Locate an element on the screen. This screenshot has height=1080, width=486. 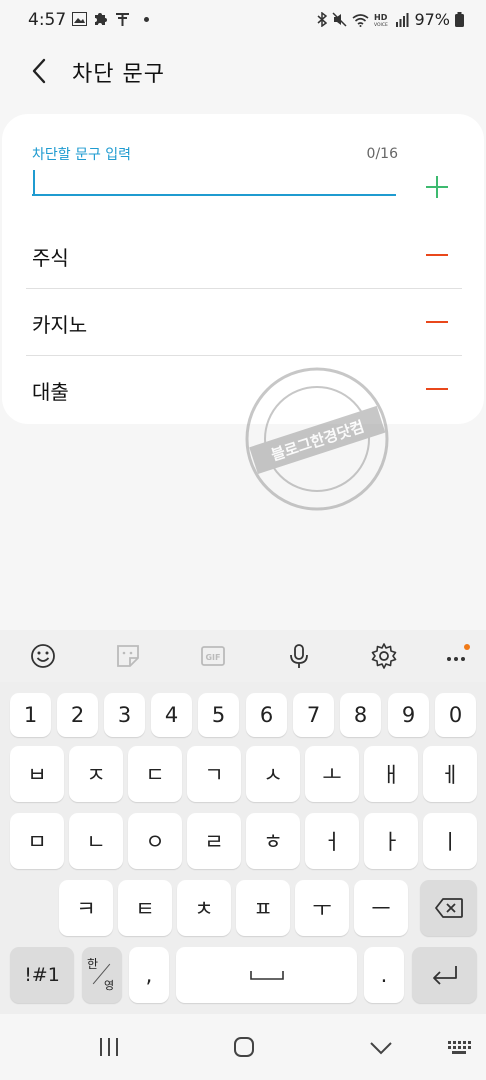
notification-icons is located at coordinates (110, 19).